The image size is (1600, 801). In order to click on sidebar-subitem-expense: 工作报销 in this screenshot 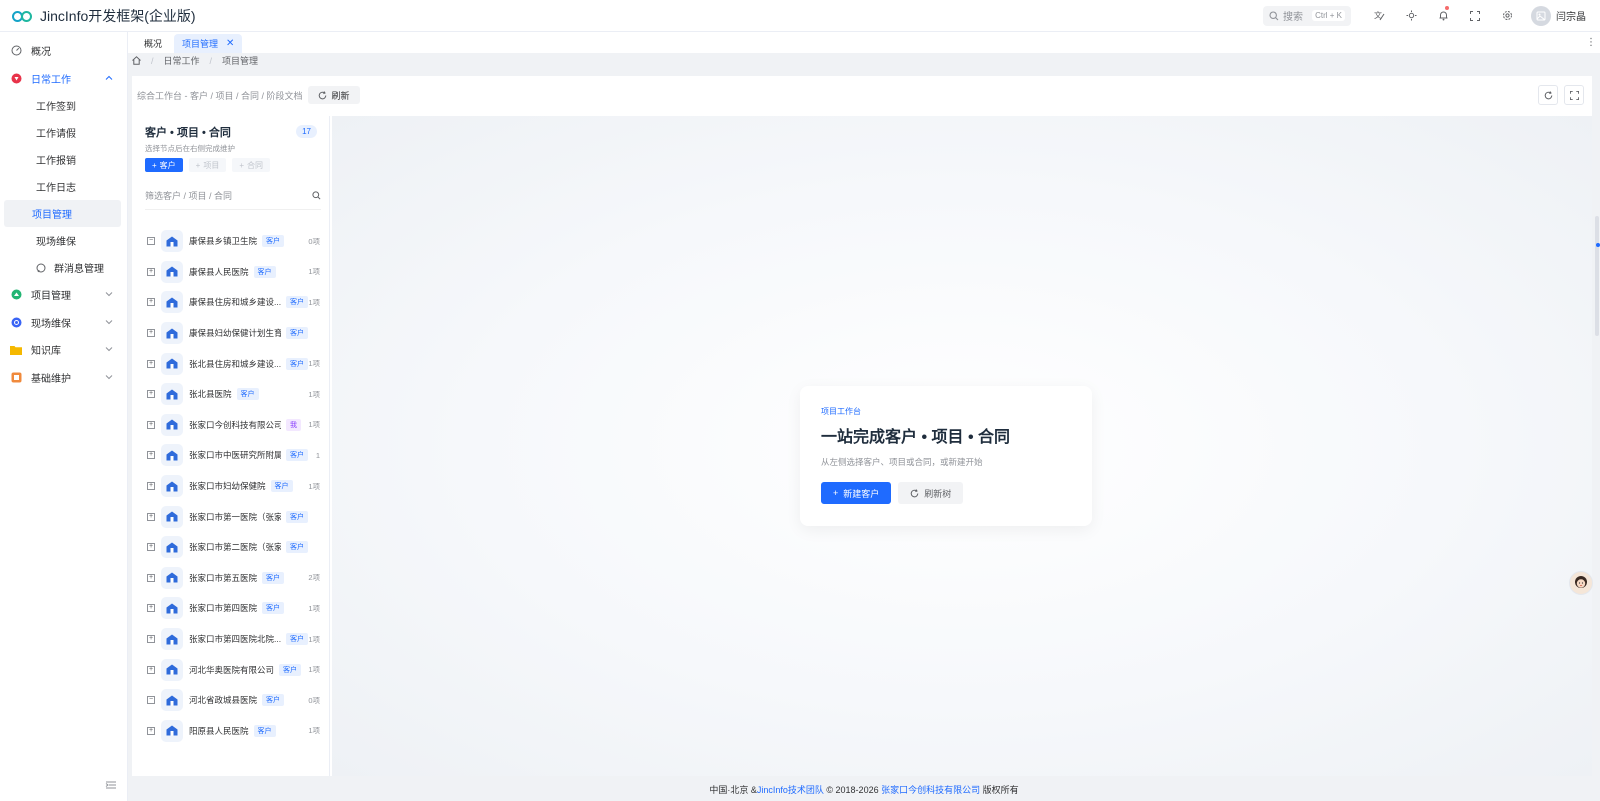, I will do `click(62, 159)`.